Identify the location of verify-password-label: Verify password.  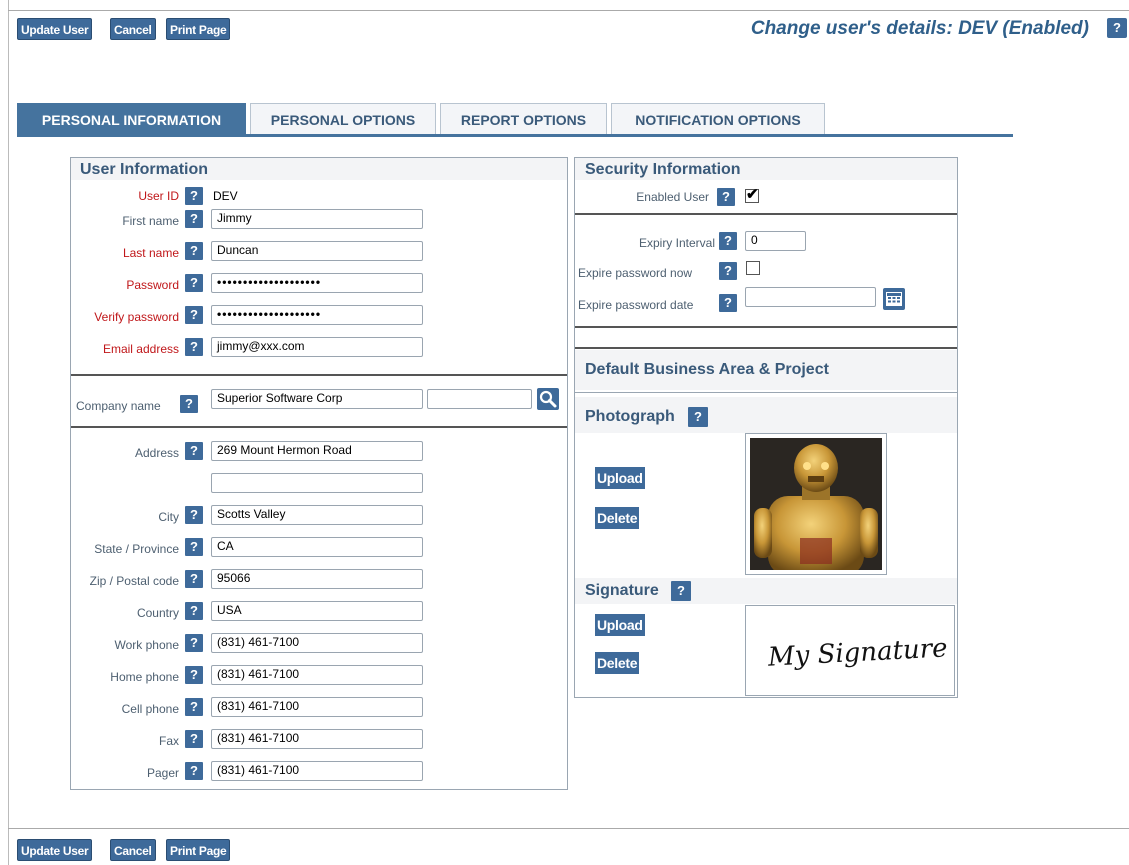
(136, 317).